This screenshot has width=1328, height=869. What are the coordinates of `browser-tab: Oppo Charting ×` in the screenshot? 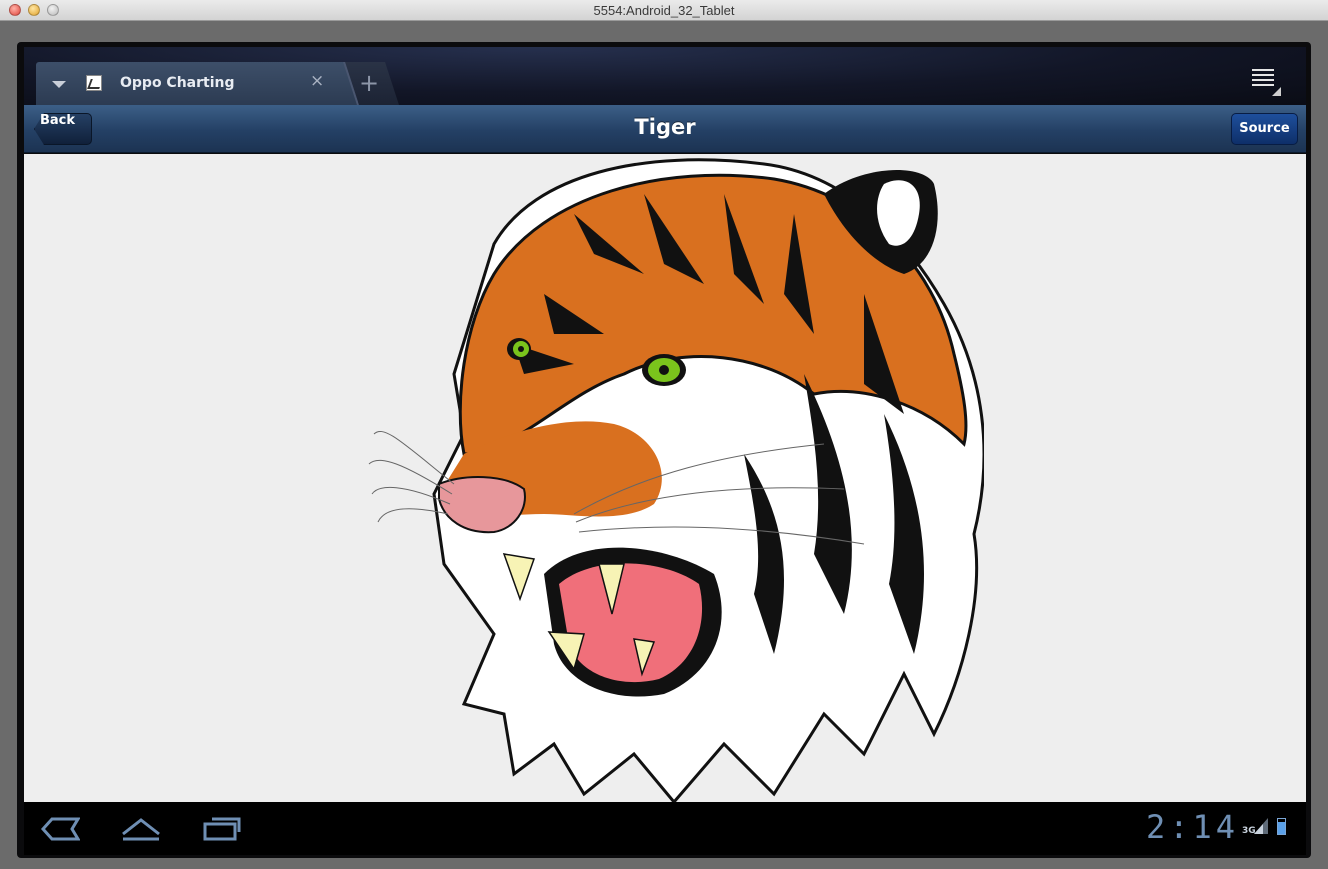 It's located at (197, 83).